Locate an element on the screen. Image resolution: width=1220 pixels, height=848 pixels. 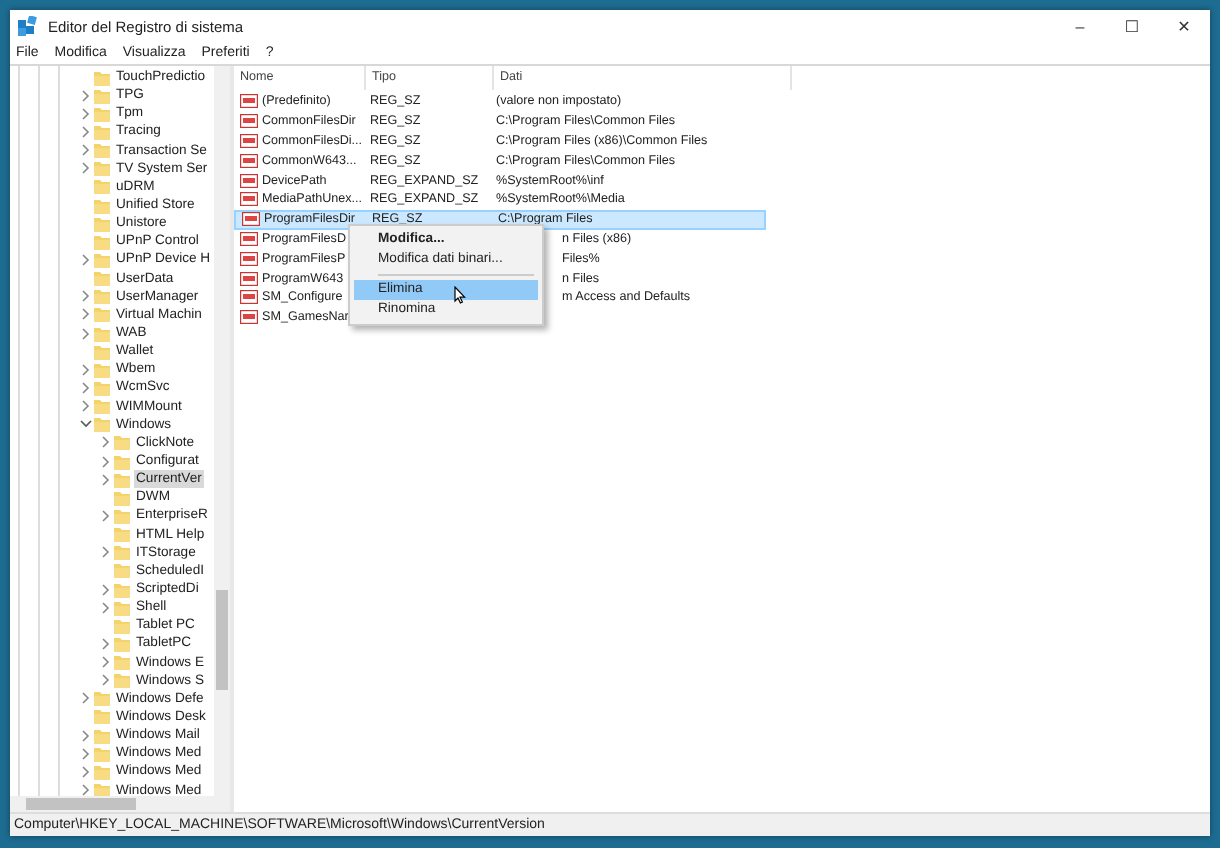
window-control-button: ☐ is located at coordinates (1132, 26).